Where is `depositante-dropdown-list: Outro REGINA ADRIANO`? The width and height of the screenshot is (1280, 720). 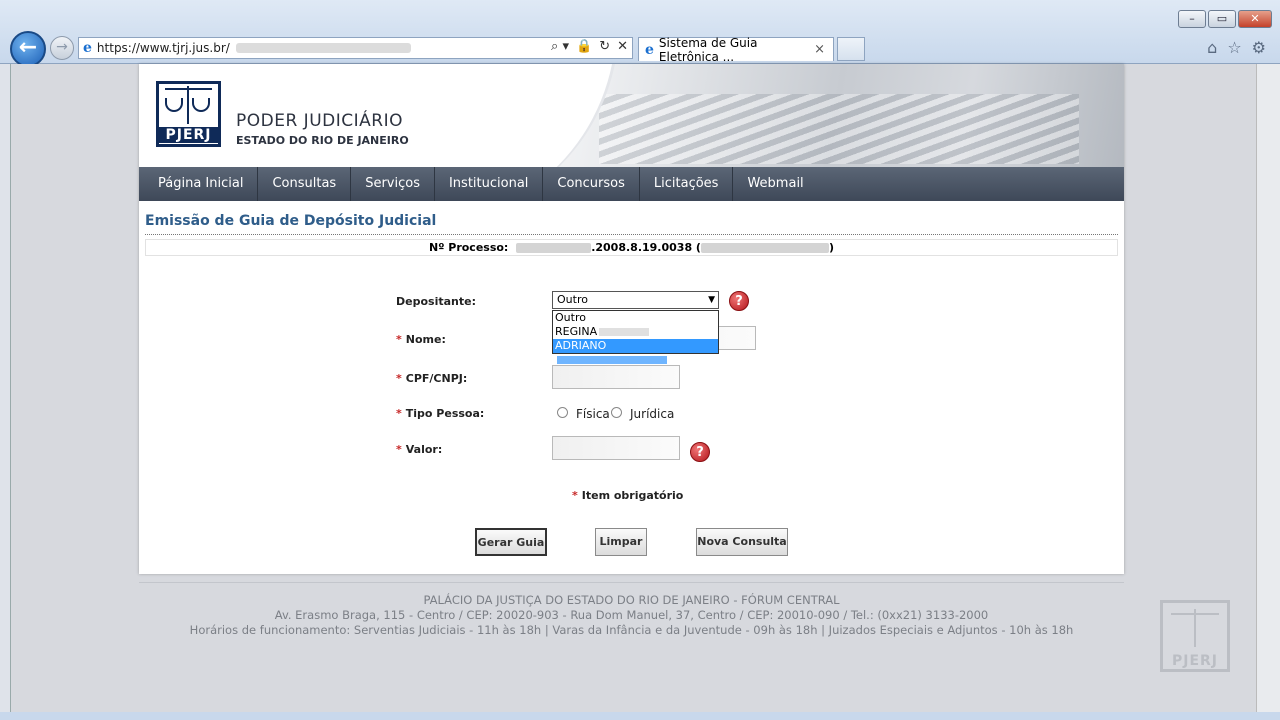
depositante-dropdown-list: Outro REGINA ADRIANO is located at coordinates (635, 337).